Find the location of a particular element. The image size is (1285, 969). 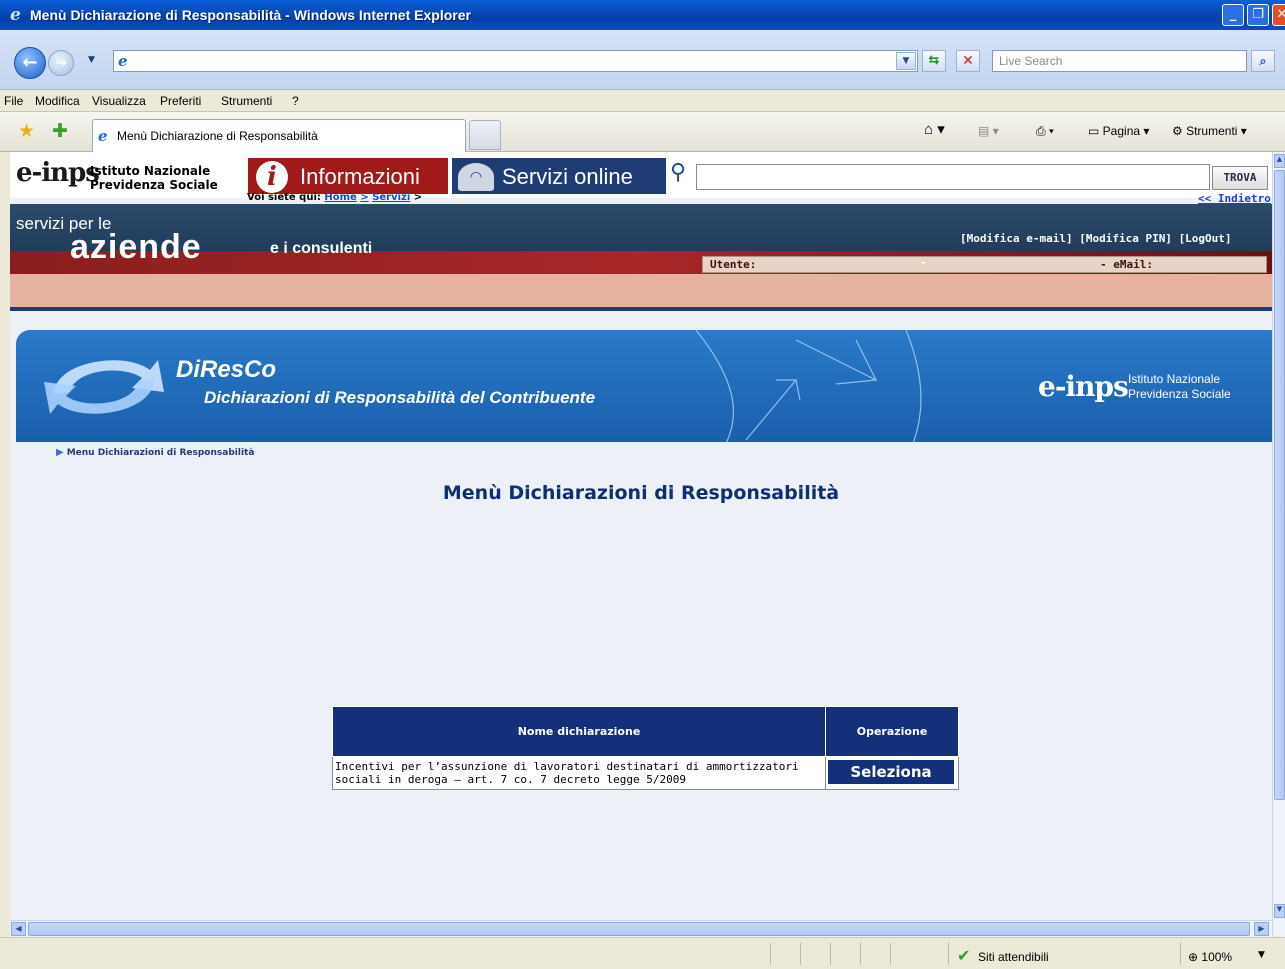

breadcrumb-servizi-link: Servizi is located at coordinates (391, 197).